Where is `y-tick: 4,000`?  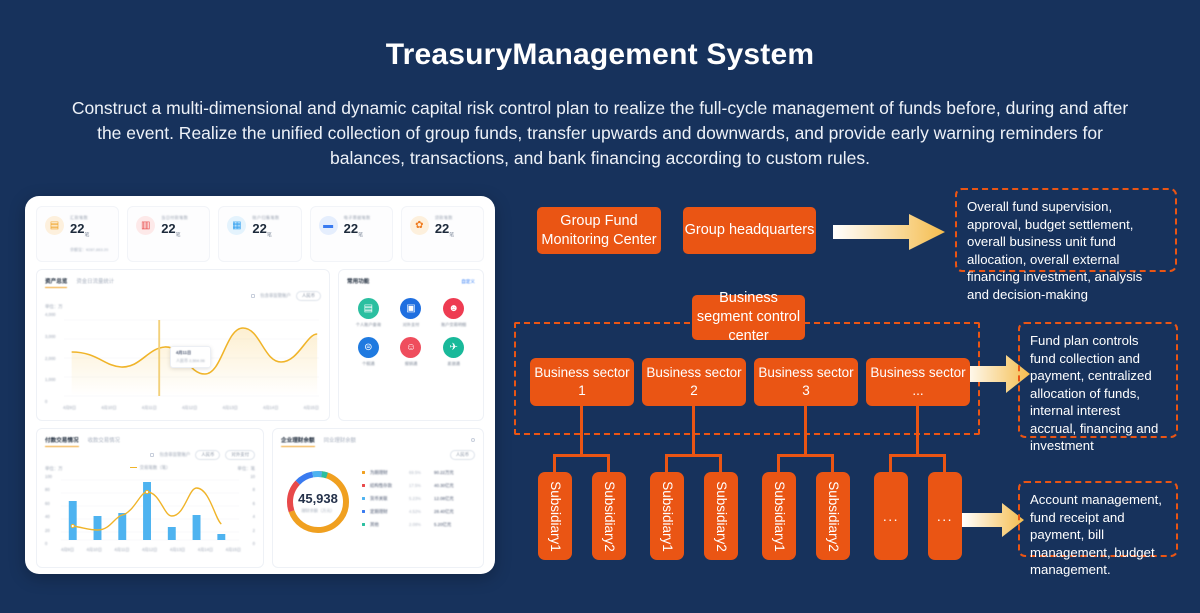
y-tick: 4,000 is located at coordinates (50, 314).